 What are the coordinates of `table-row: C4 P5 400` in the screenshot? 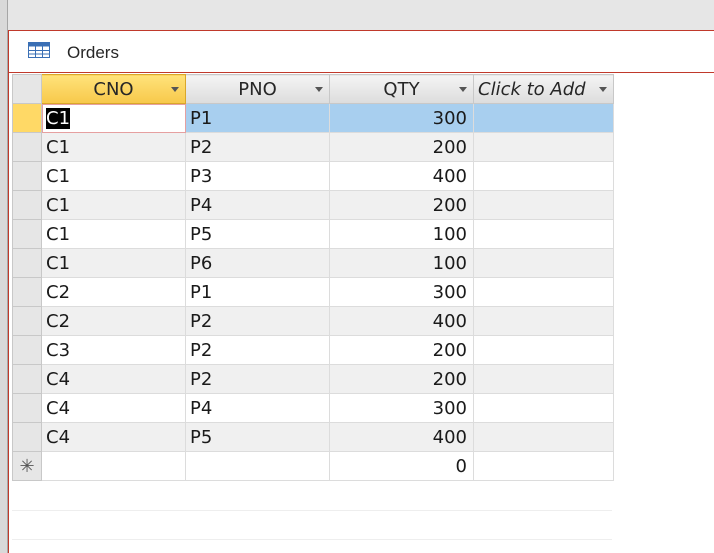 It's located at (313, 437).